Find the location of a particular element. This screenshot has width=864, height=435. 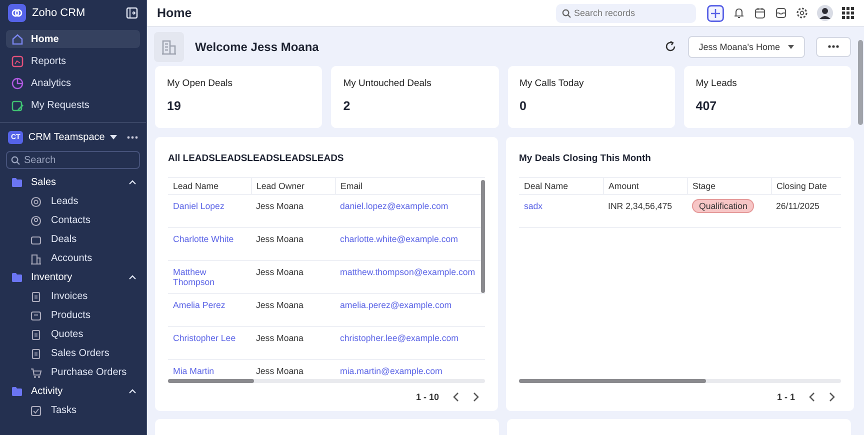

column-header: Lead Name is located at coordinates (209, 186).